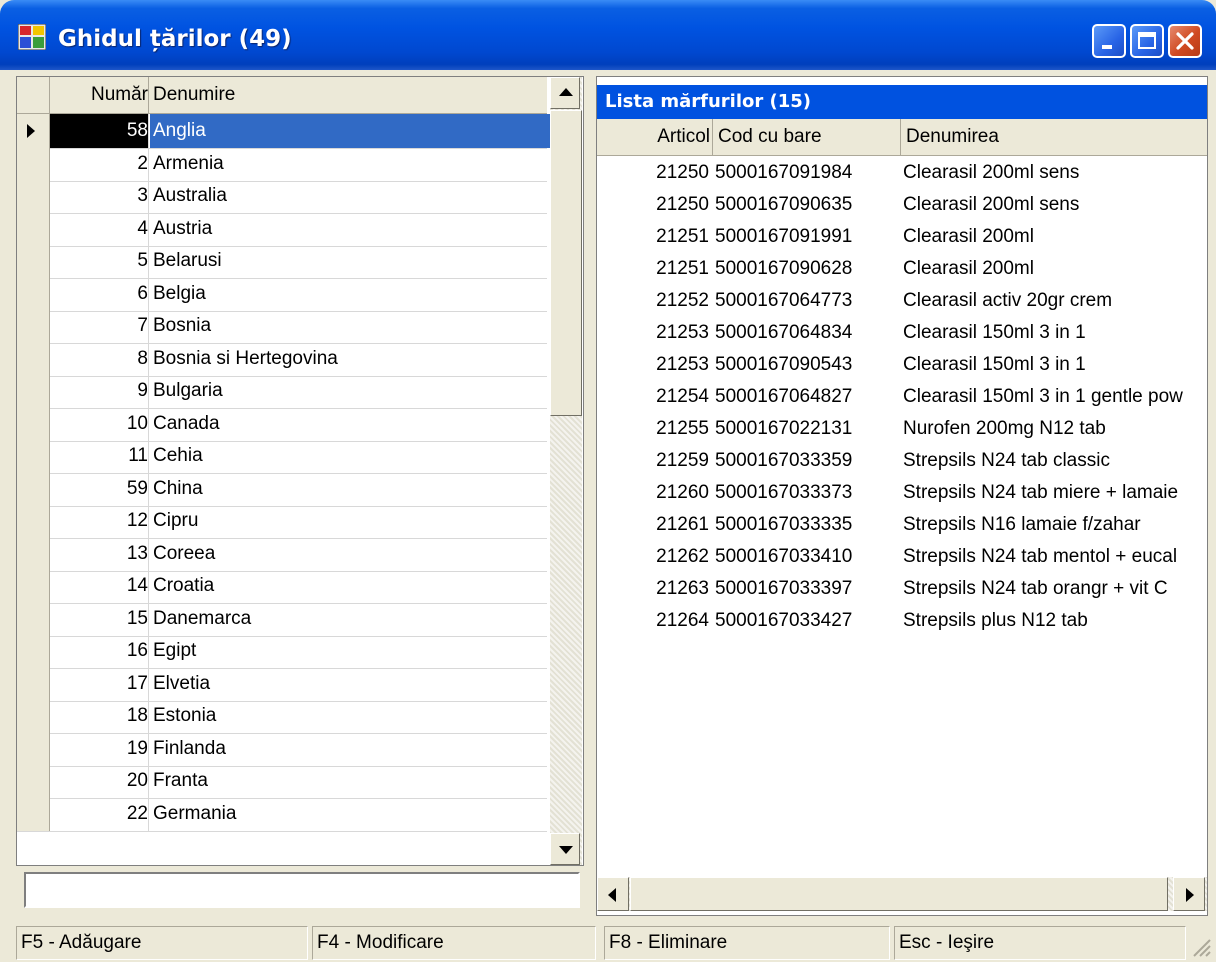 The width and height of the screenshot is (1216, 962). What do you see at coordinates (282, 619) in the screenshot?
I see `country-row: 15 Danemarca` at bounding box center [282, 619].